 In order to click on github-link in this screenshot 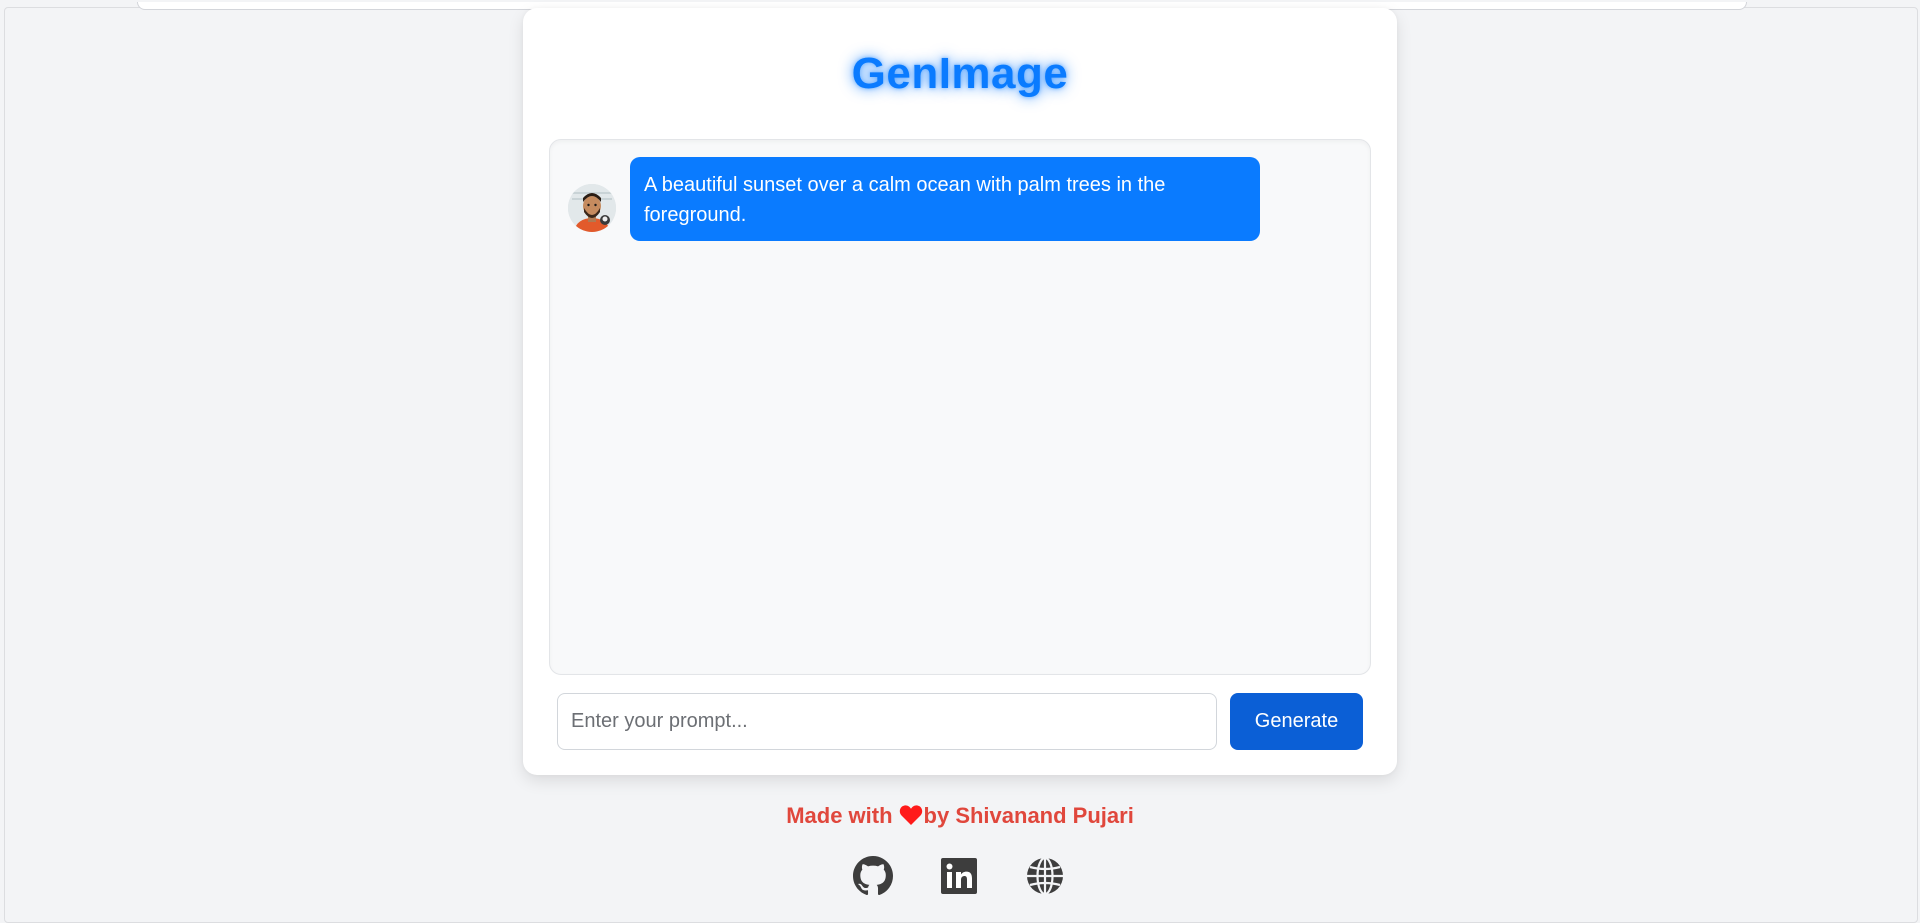, I will do `click(873, 876)`.